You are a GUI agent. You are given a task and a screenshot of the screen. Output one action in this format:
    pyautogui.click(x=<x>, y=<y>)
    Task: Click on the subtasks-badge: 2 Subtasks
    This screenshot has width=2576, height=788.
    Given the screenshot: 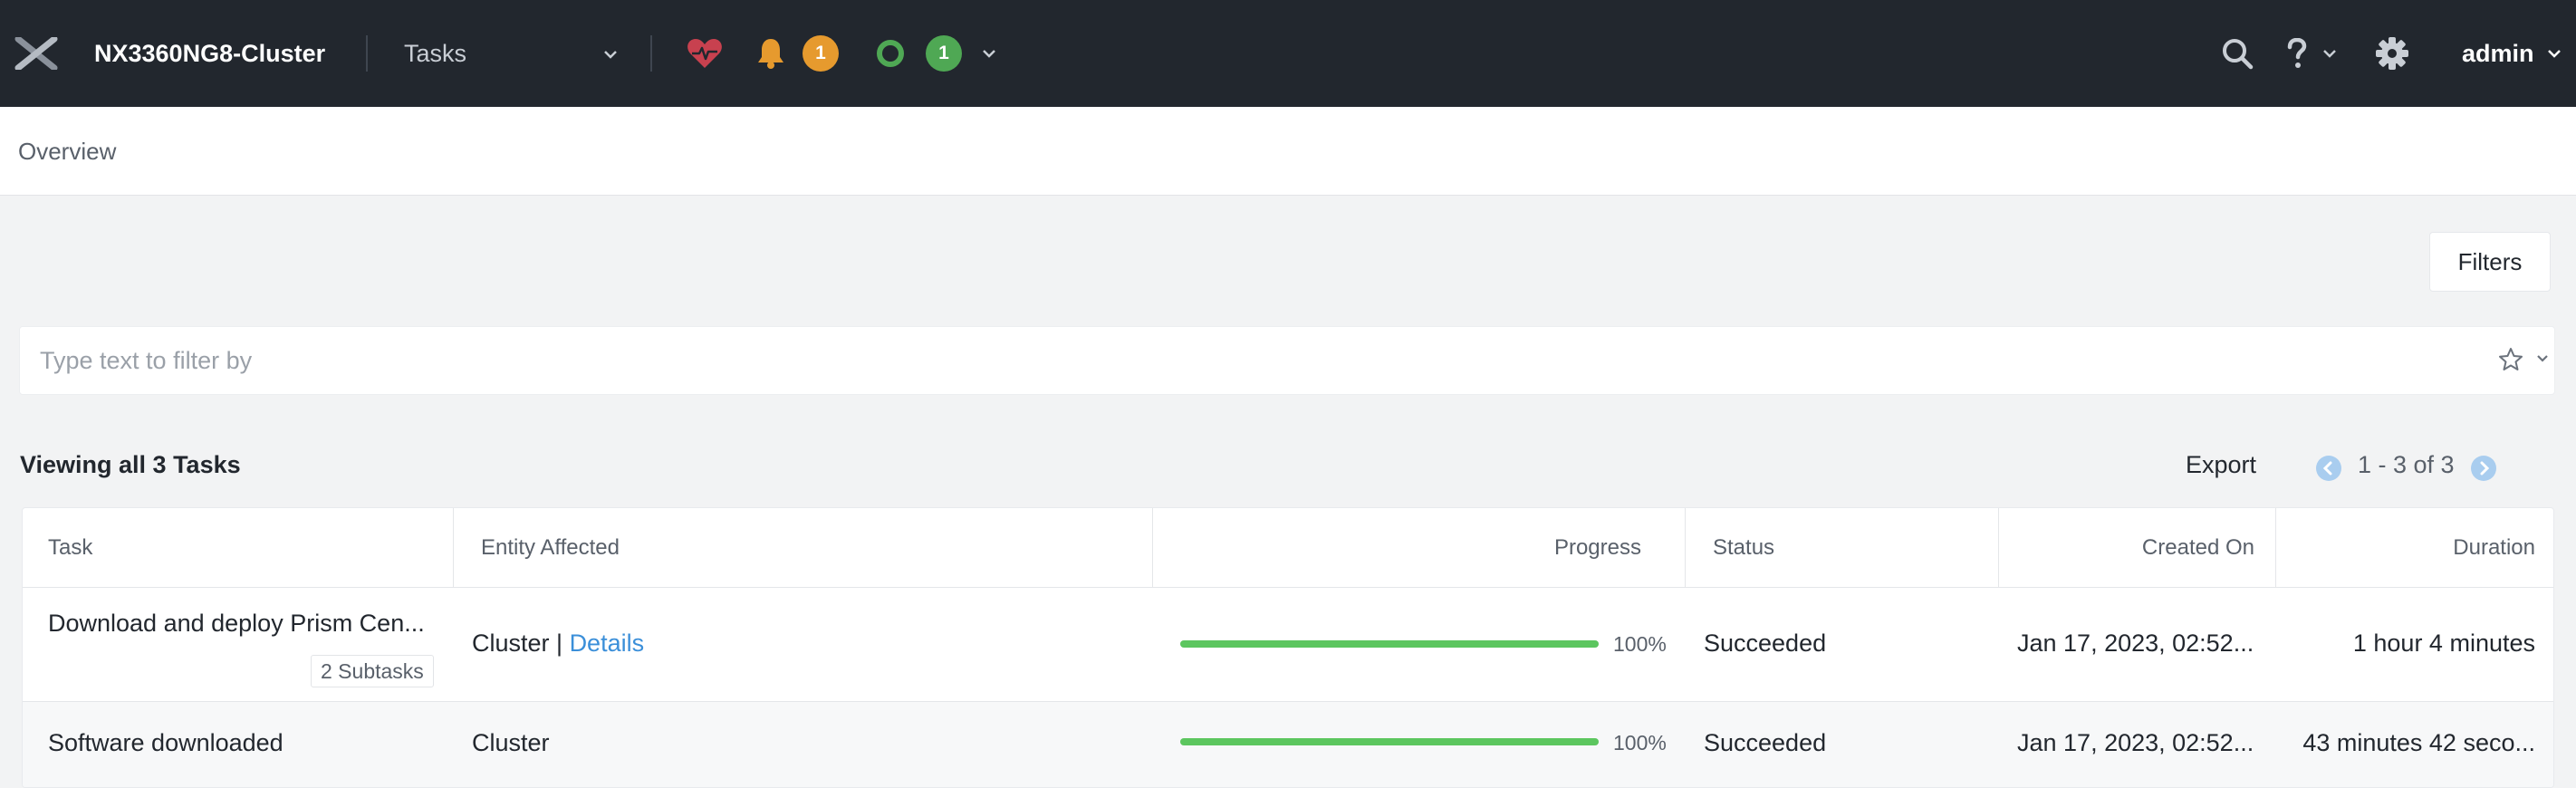 What is the action you would take?
    pyautogui.click(x=372, y=671)
    